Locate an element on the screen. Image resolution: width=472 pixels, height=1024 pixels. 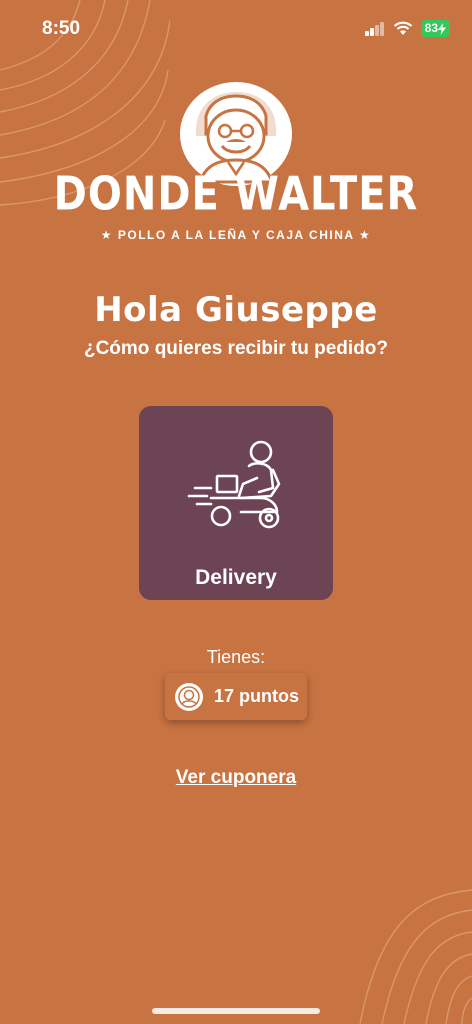
mascot-avatar-icon is located at coordinates (189, 696).